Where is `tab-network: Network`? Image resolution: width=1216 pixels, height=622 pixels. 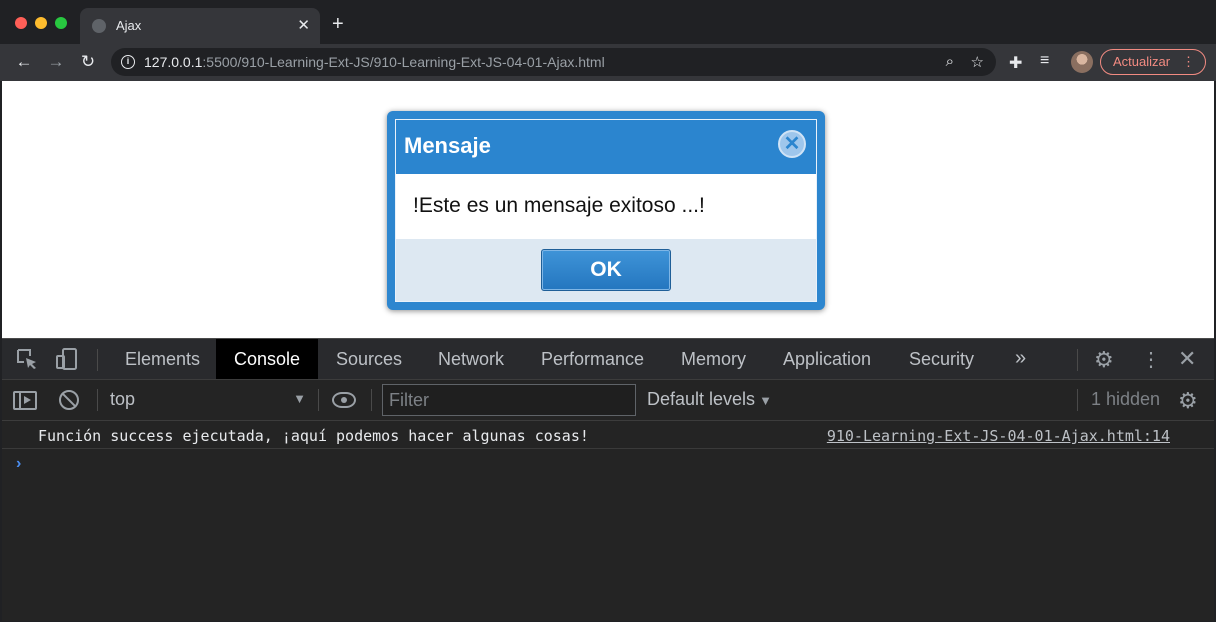 tab-network: Network is located at coordinates (471, 359).